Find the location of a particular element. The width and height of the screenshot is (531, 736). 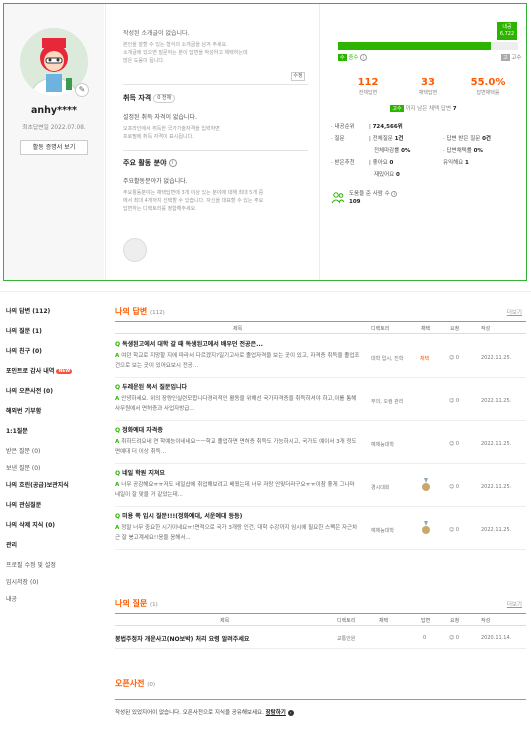

next-rank: 고 고수 is located at coordinates (511, 57).